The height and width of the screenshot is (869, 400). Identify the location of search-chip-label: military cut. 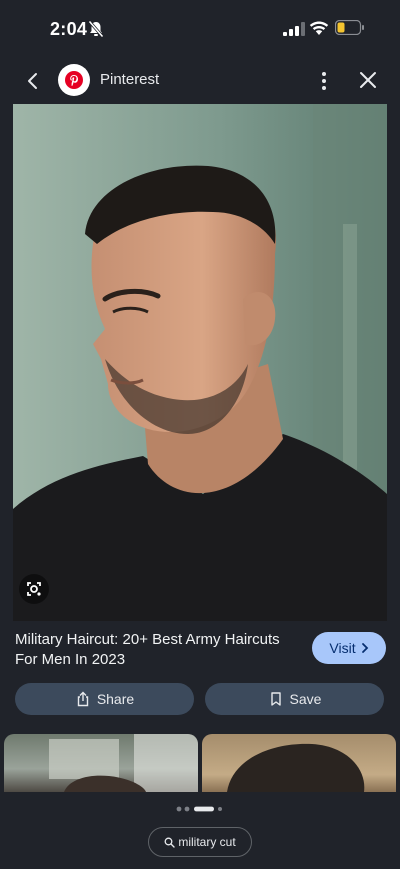
(207, 842).